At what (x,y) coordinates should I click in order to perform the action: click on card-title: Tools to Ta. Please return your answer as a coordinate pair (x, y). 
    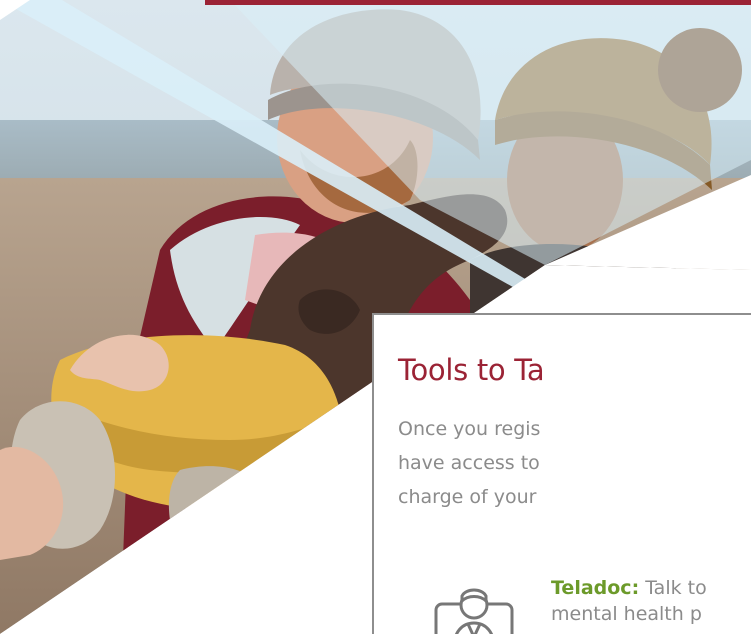
    Looking at the image, I should click on (471, 370).